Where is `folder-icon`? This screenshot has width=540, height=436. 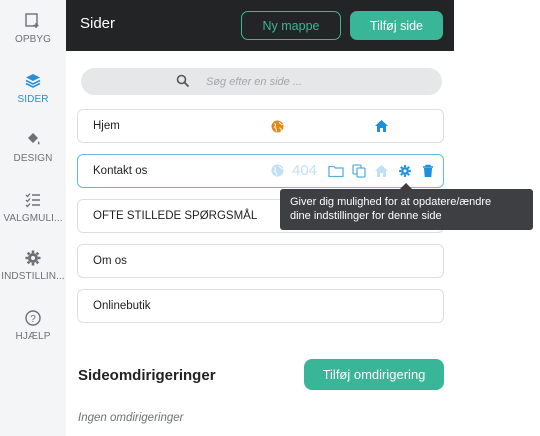
folder-icon is located at coordinates (336, 171).